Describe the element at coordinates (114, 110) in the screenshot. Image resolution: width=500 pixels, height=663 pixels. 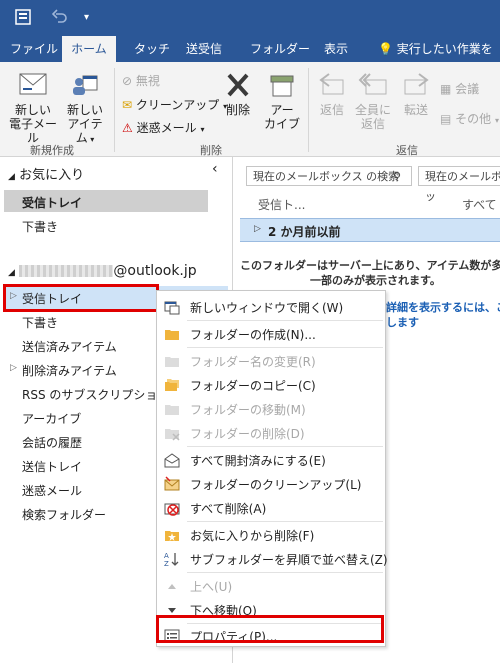
I see `group-divider` at that location.